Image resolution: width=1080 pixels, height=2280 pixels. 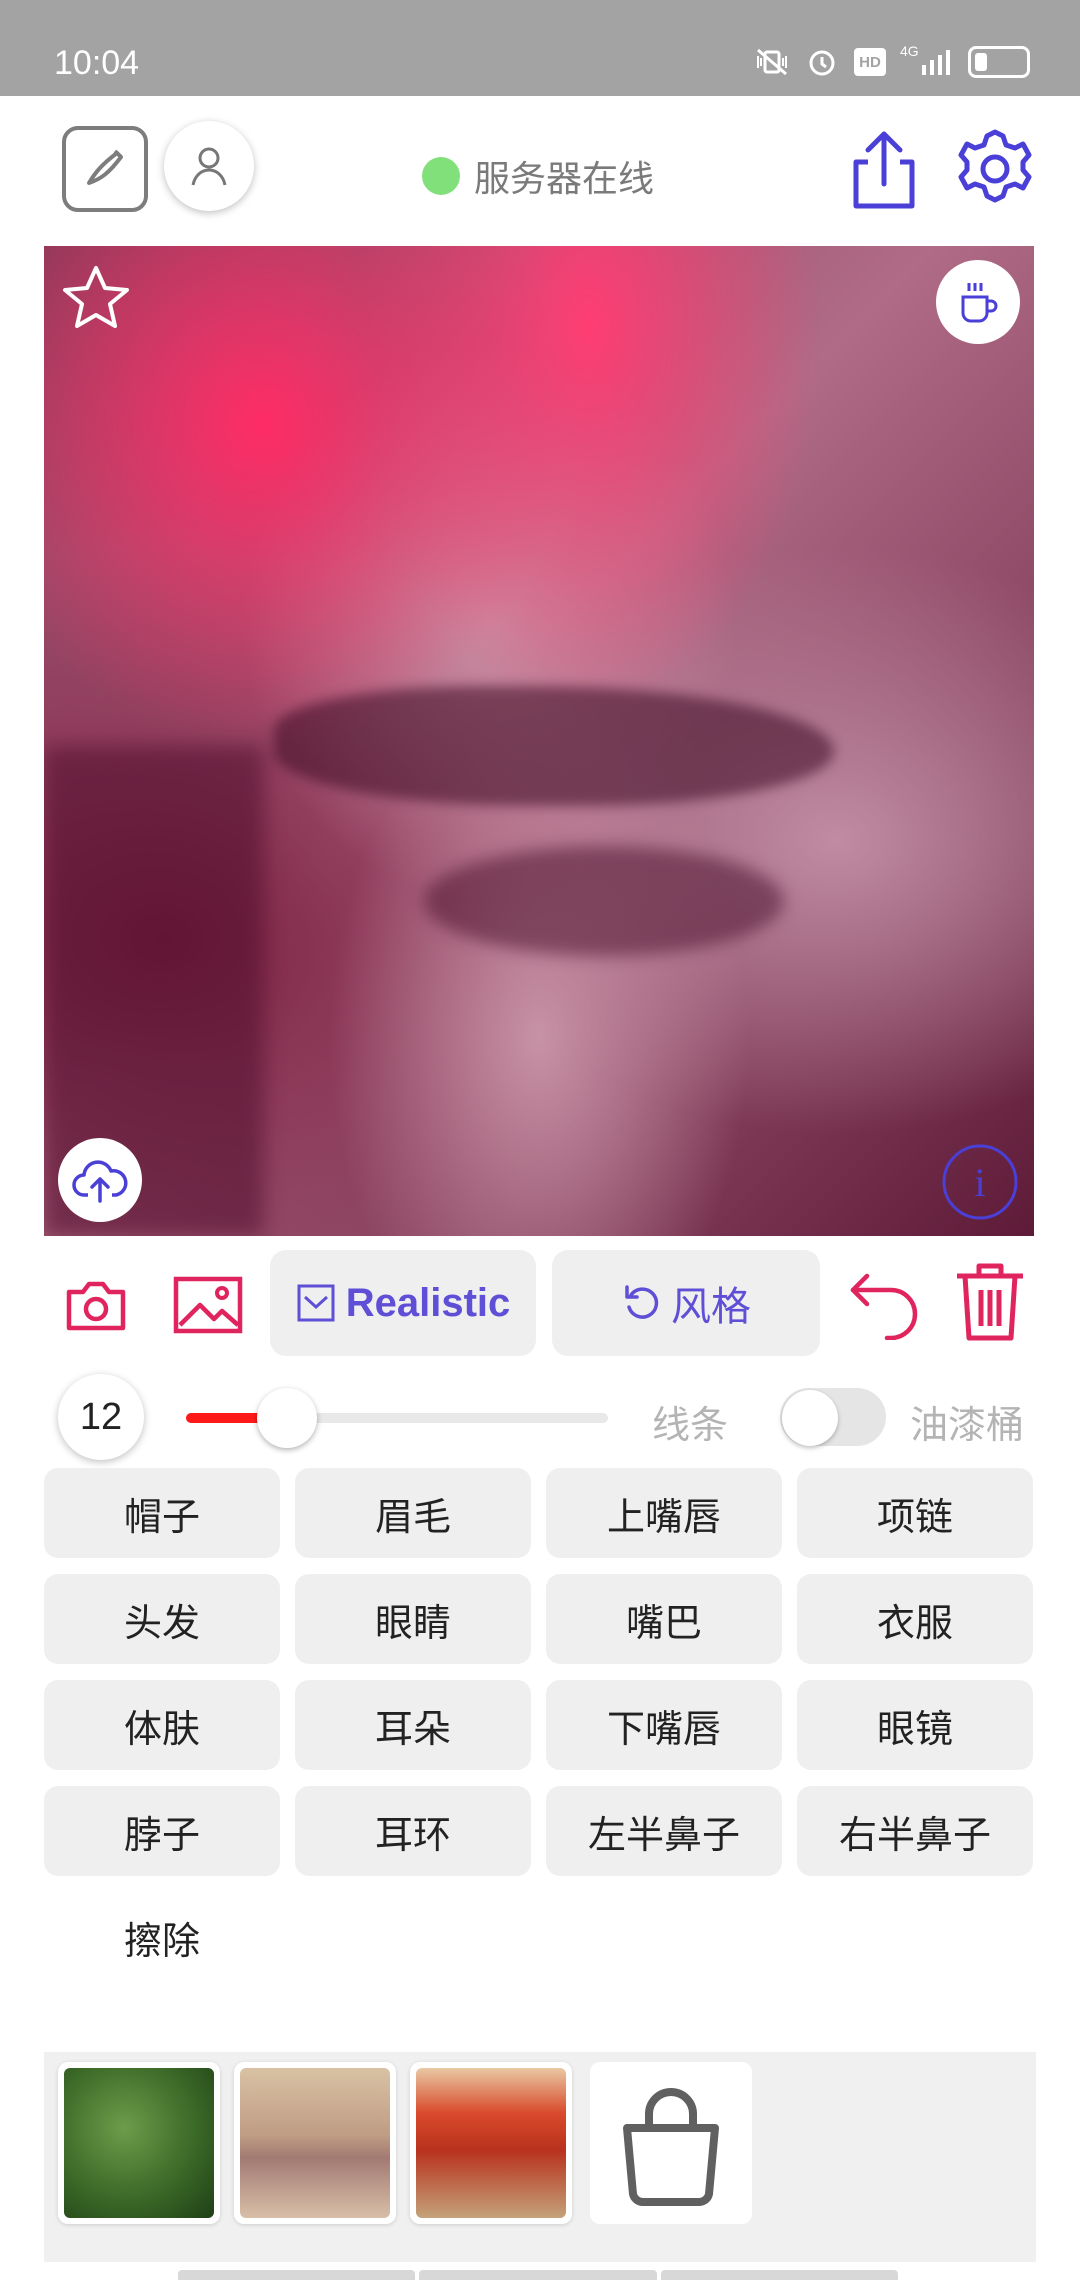 What do you see at coordinates (413, 1513) in the screenshot?
I see `face-part-button: 眉毛` at bounding box center [413, 1513].